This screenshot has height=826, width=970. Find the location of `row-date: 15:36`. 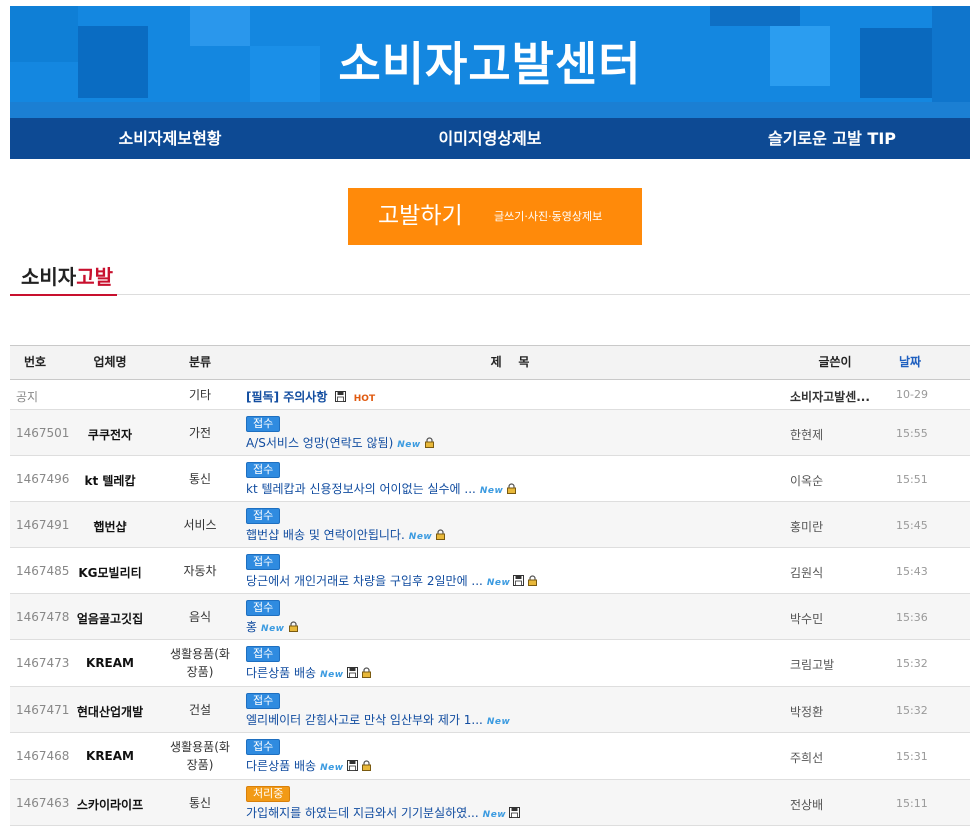

row-date: 15:36 is located at coordinates (912, 617).